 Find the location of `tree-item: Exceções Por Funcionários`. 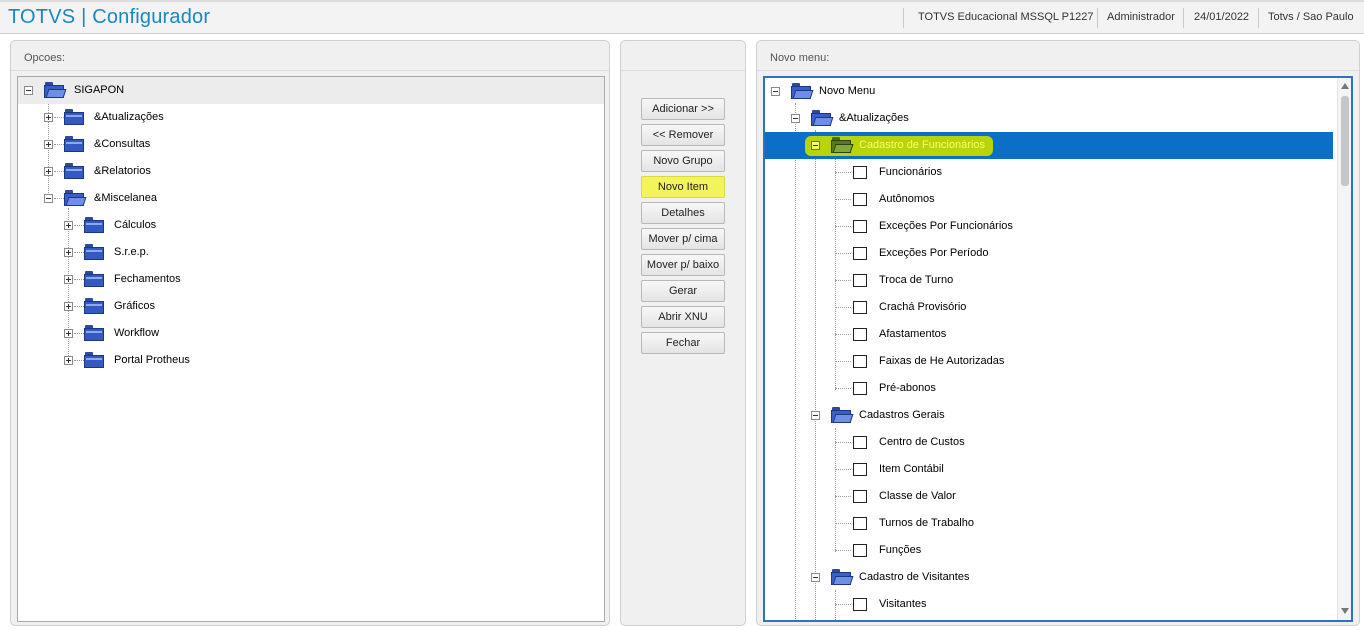

tree-item: Exceções Por Funcionários is located at coordinates (1050, 226).